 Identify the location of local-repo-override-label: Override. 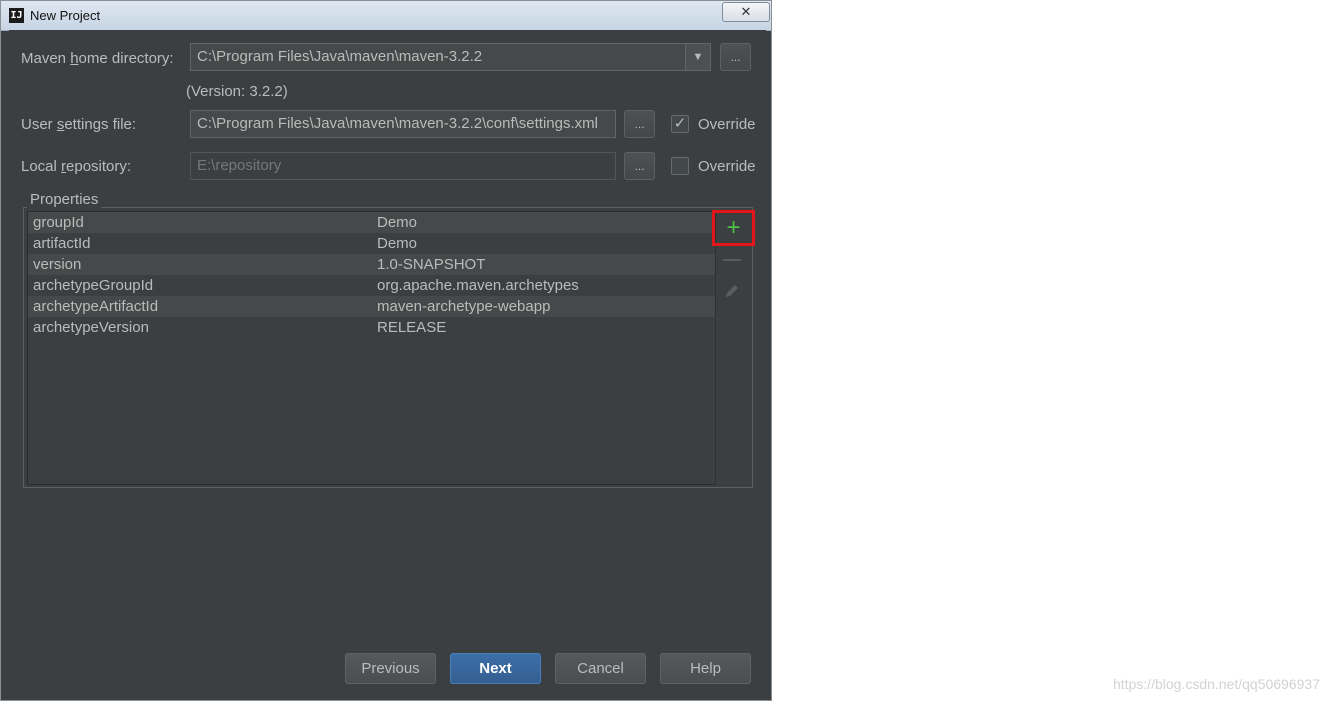
(727, 166).